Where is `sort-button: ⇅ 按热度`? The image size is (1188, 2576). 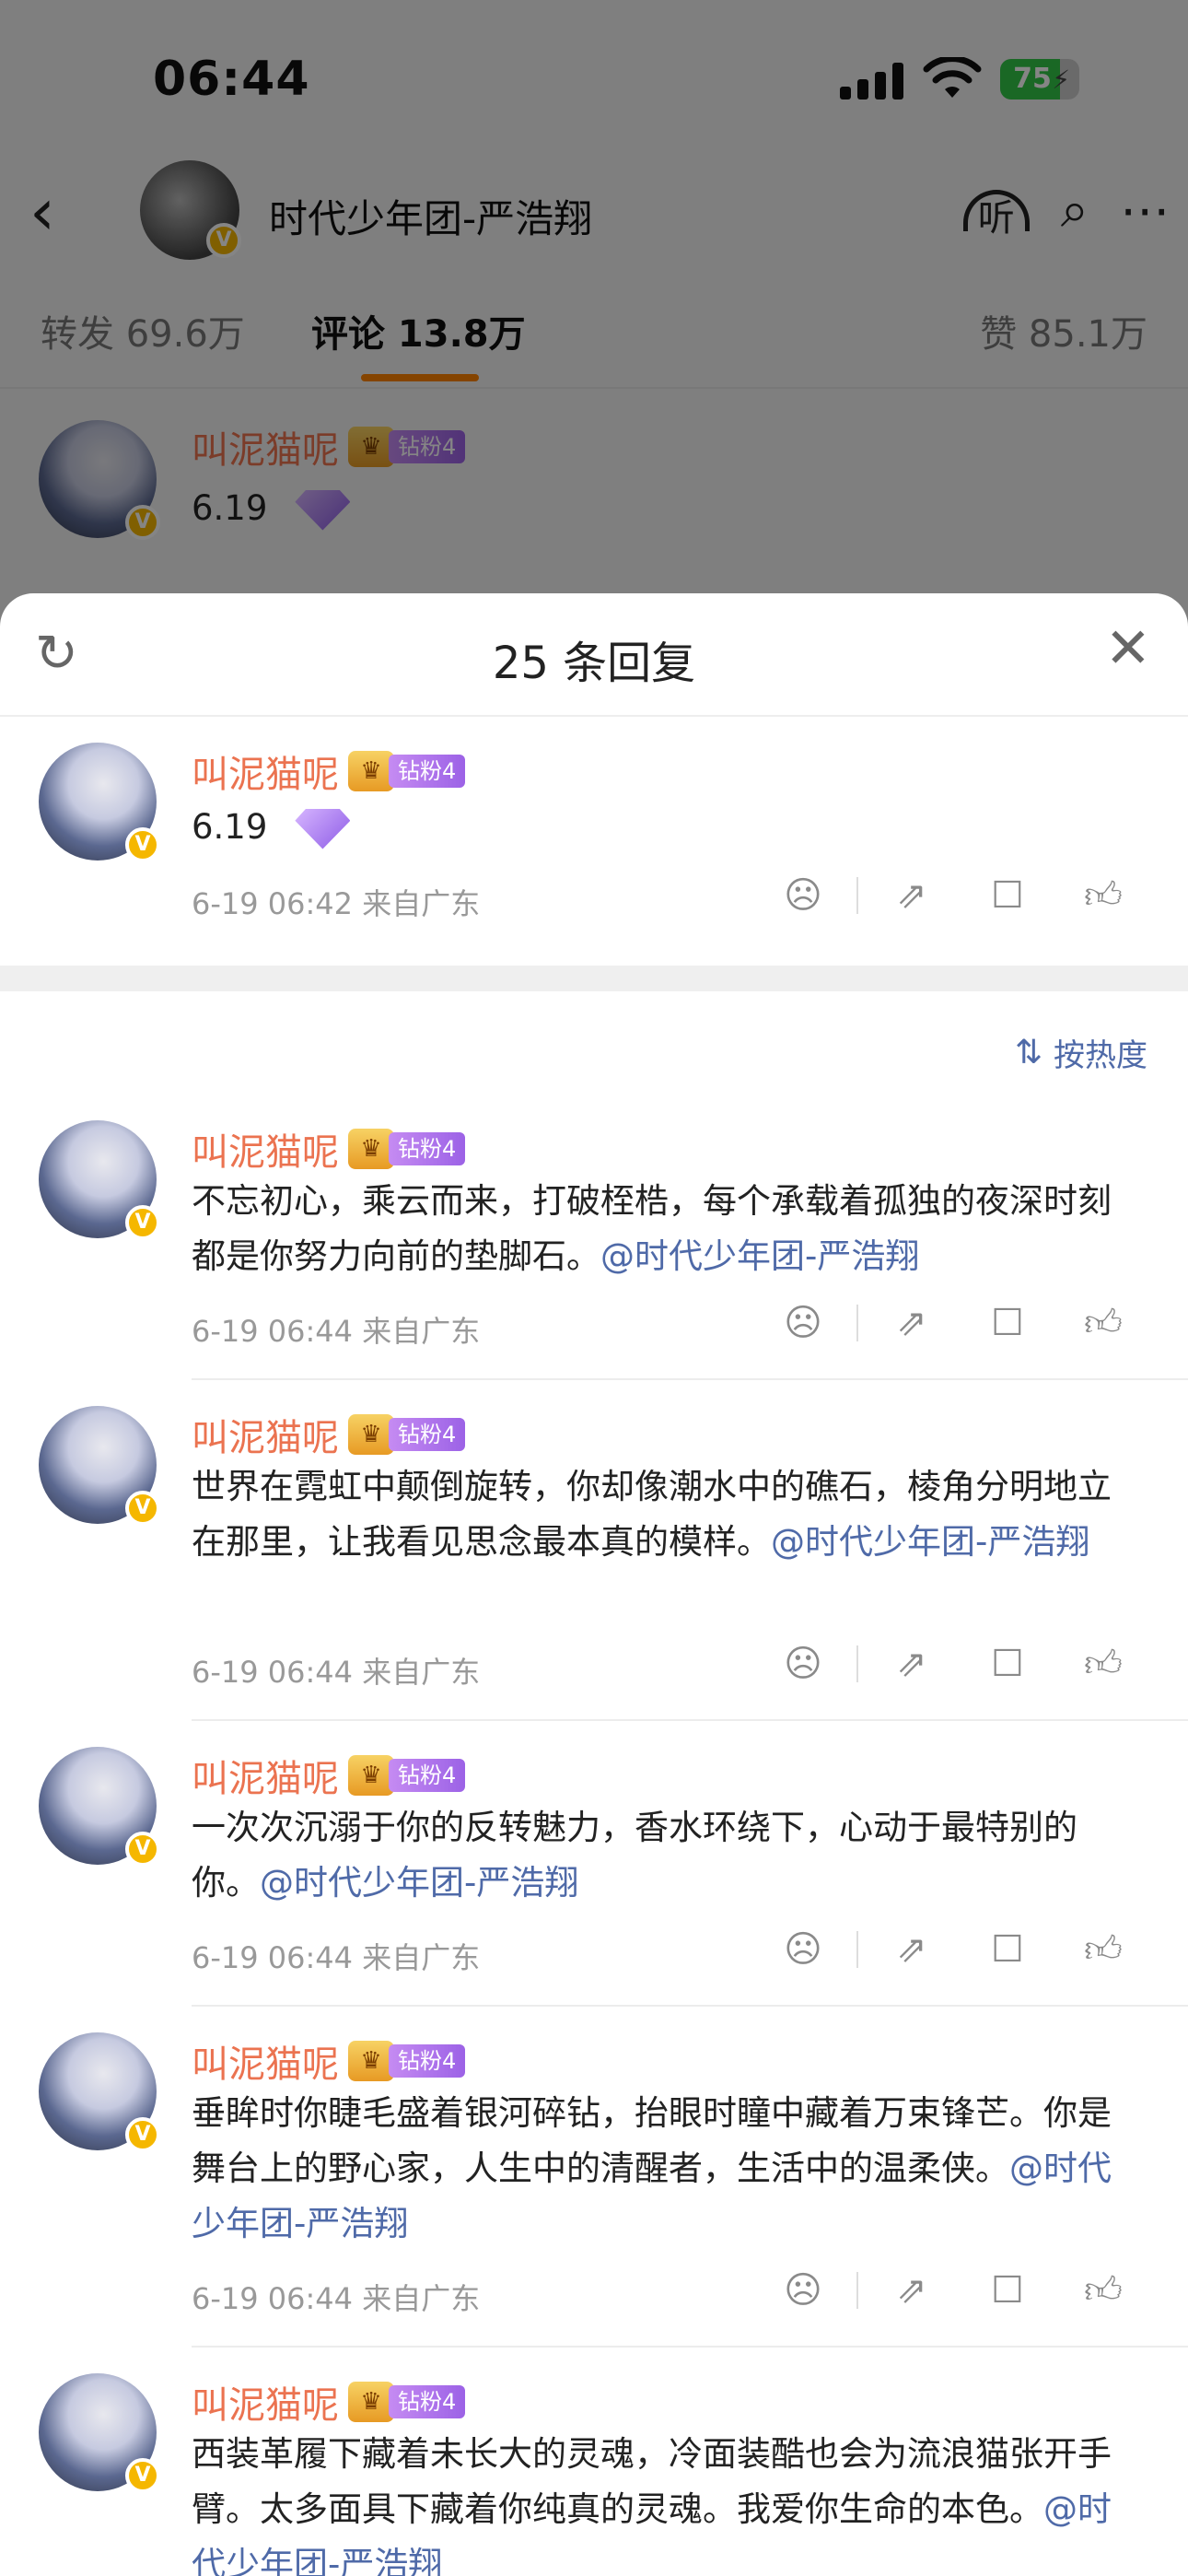 sort-button: ⇅ 按热度 is located at coordinates (1081, 1052).